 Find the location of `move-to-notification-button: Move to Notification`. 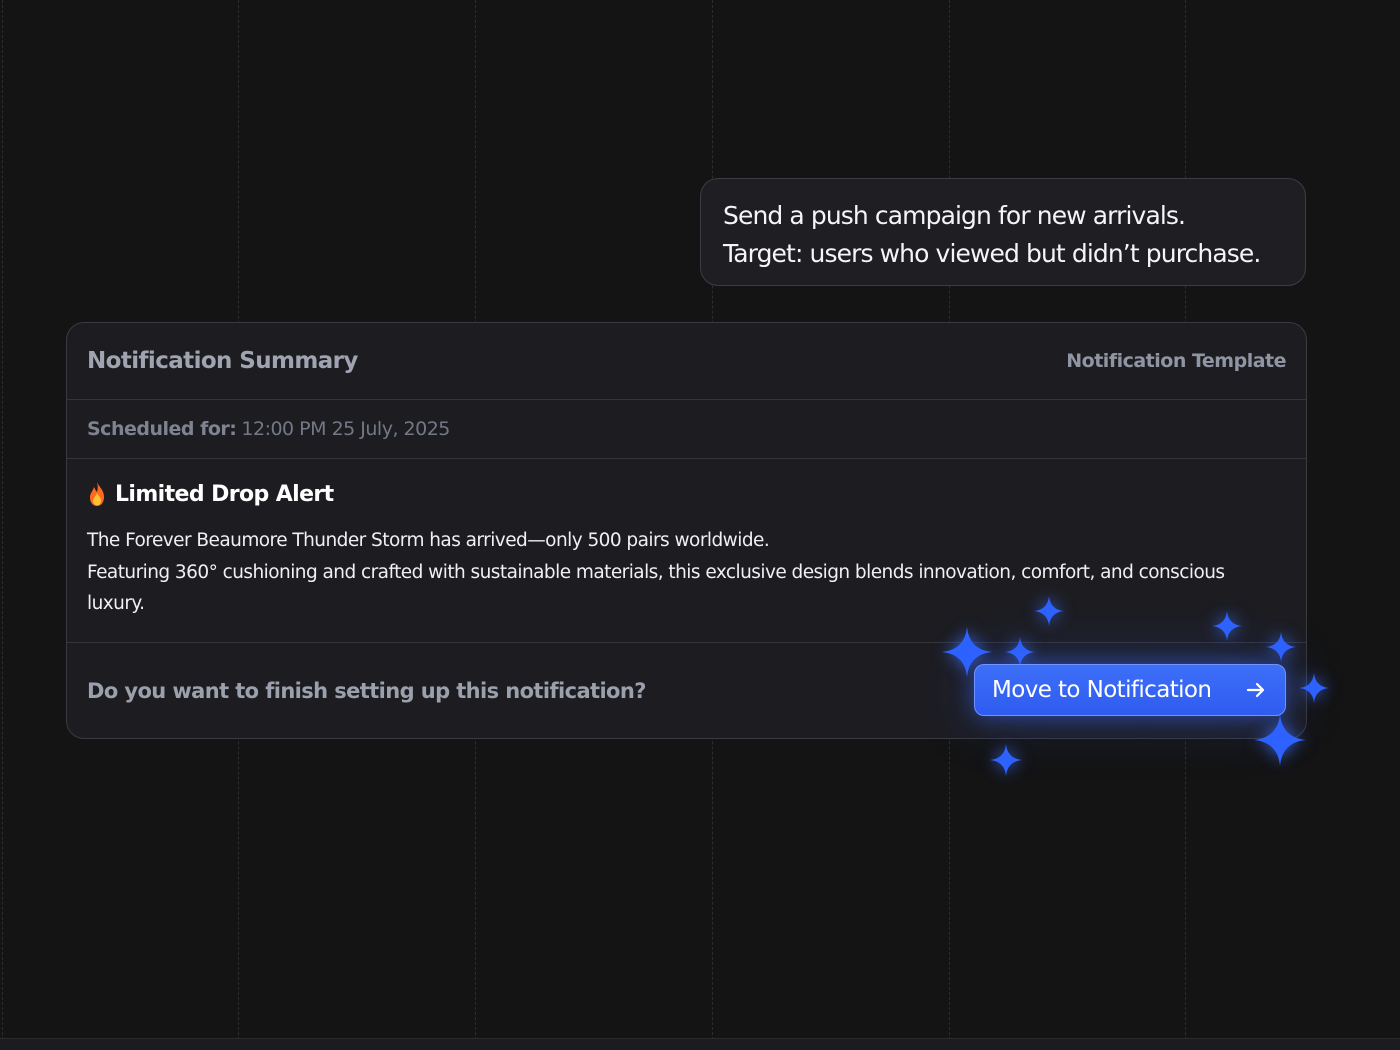

move-to-notification-button: Move to Notification is located at coordinates (1130, 690).